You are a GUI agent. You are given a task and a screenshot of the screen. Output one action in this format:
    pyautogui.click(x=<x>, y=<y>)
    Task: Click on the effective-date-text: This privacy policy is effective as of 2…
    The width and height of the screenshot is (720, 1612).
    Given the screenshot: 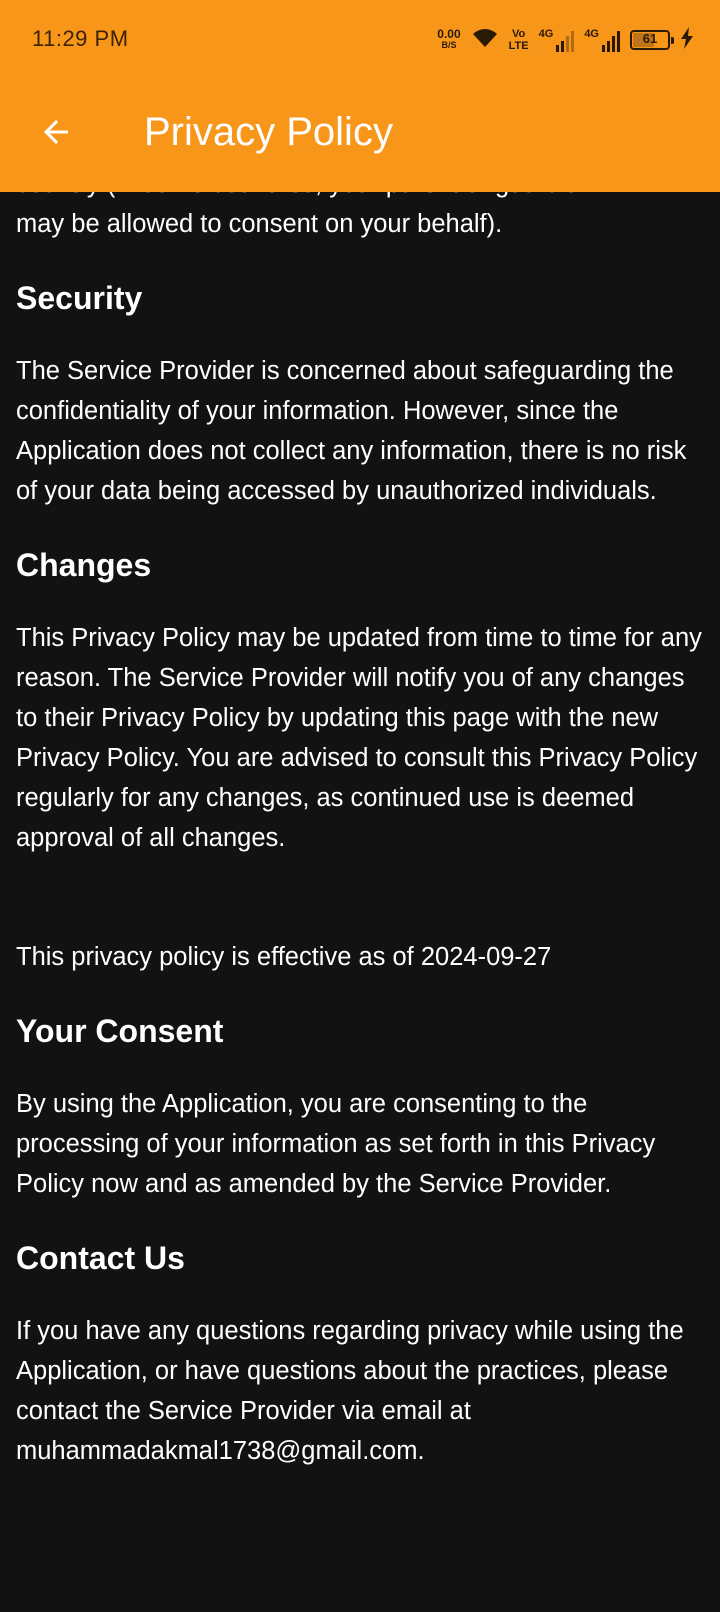 What is the action you would take?
    pyautogui.click(x=284, y=957)
    